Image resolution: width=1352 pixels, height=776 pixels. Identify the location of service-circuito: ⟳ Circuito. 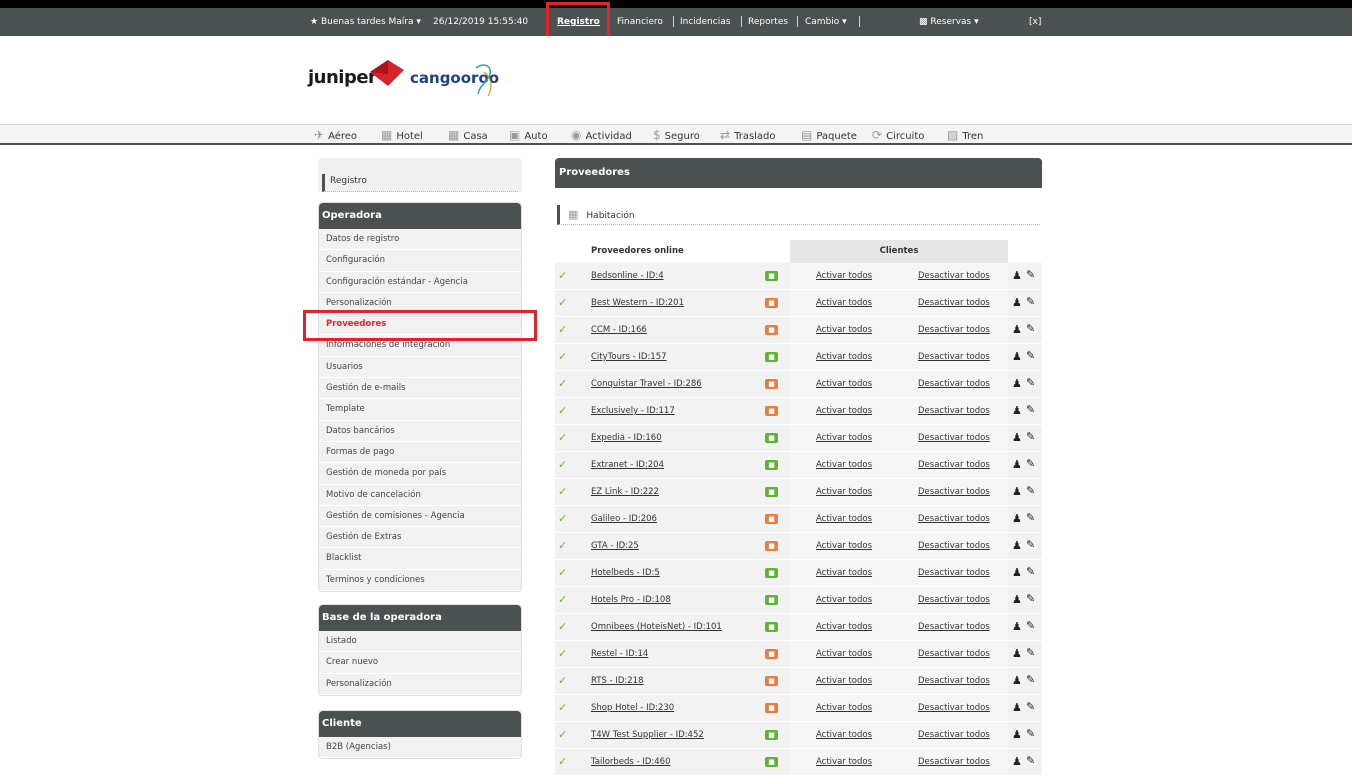
(898, 135).